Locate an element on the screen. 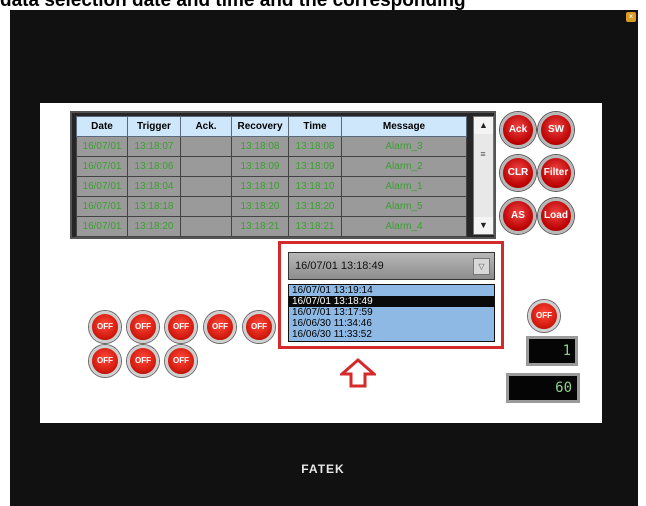 The height and width of the screenshot is (506, 646). cell-message: Alarm_5 is located at coordinates (404, 206).